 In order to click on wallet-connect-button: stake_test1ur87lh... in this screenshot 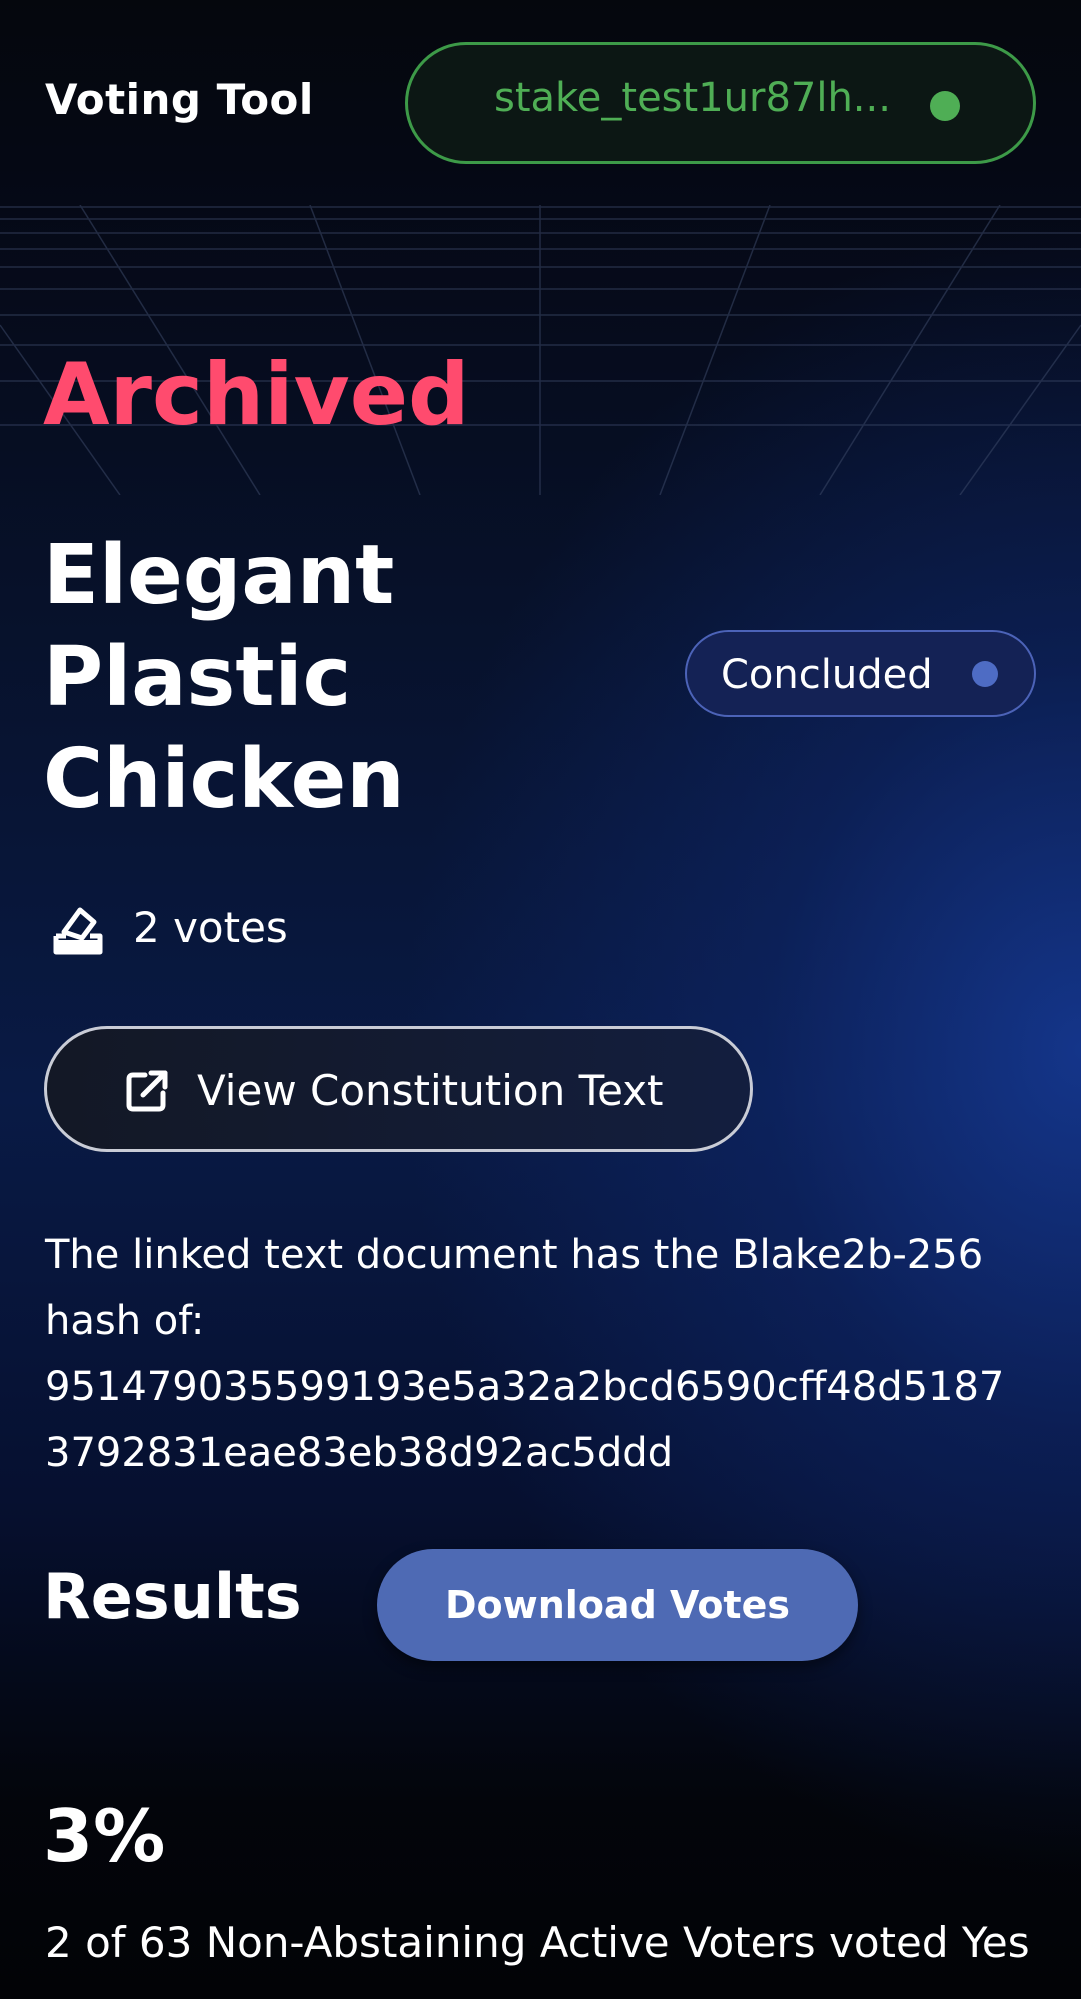, I will do `click(720, 103)`.